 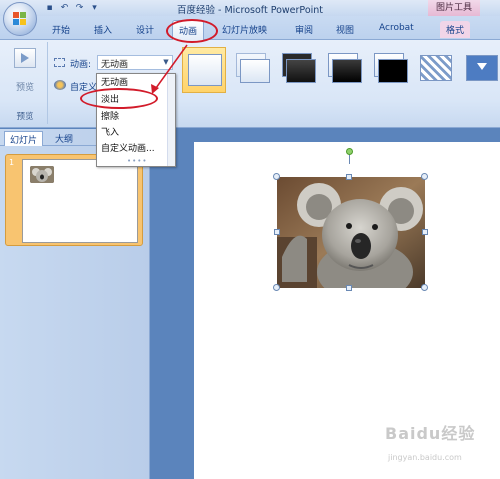 What do you see at coordinates (169, 69) in the screenshot?
I see `annotation-arrow` at bounding box center [169, 69].